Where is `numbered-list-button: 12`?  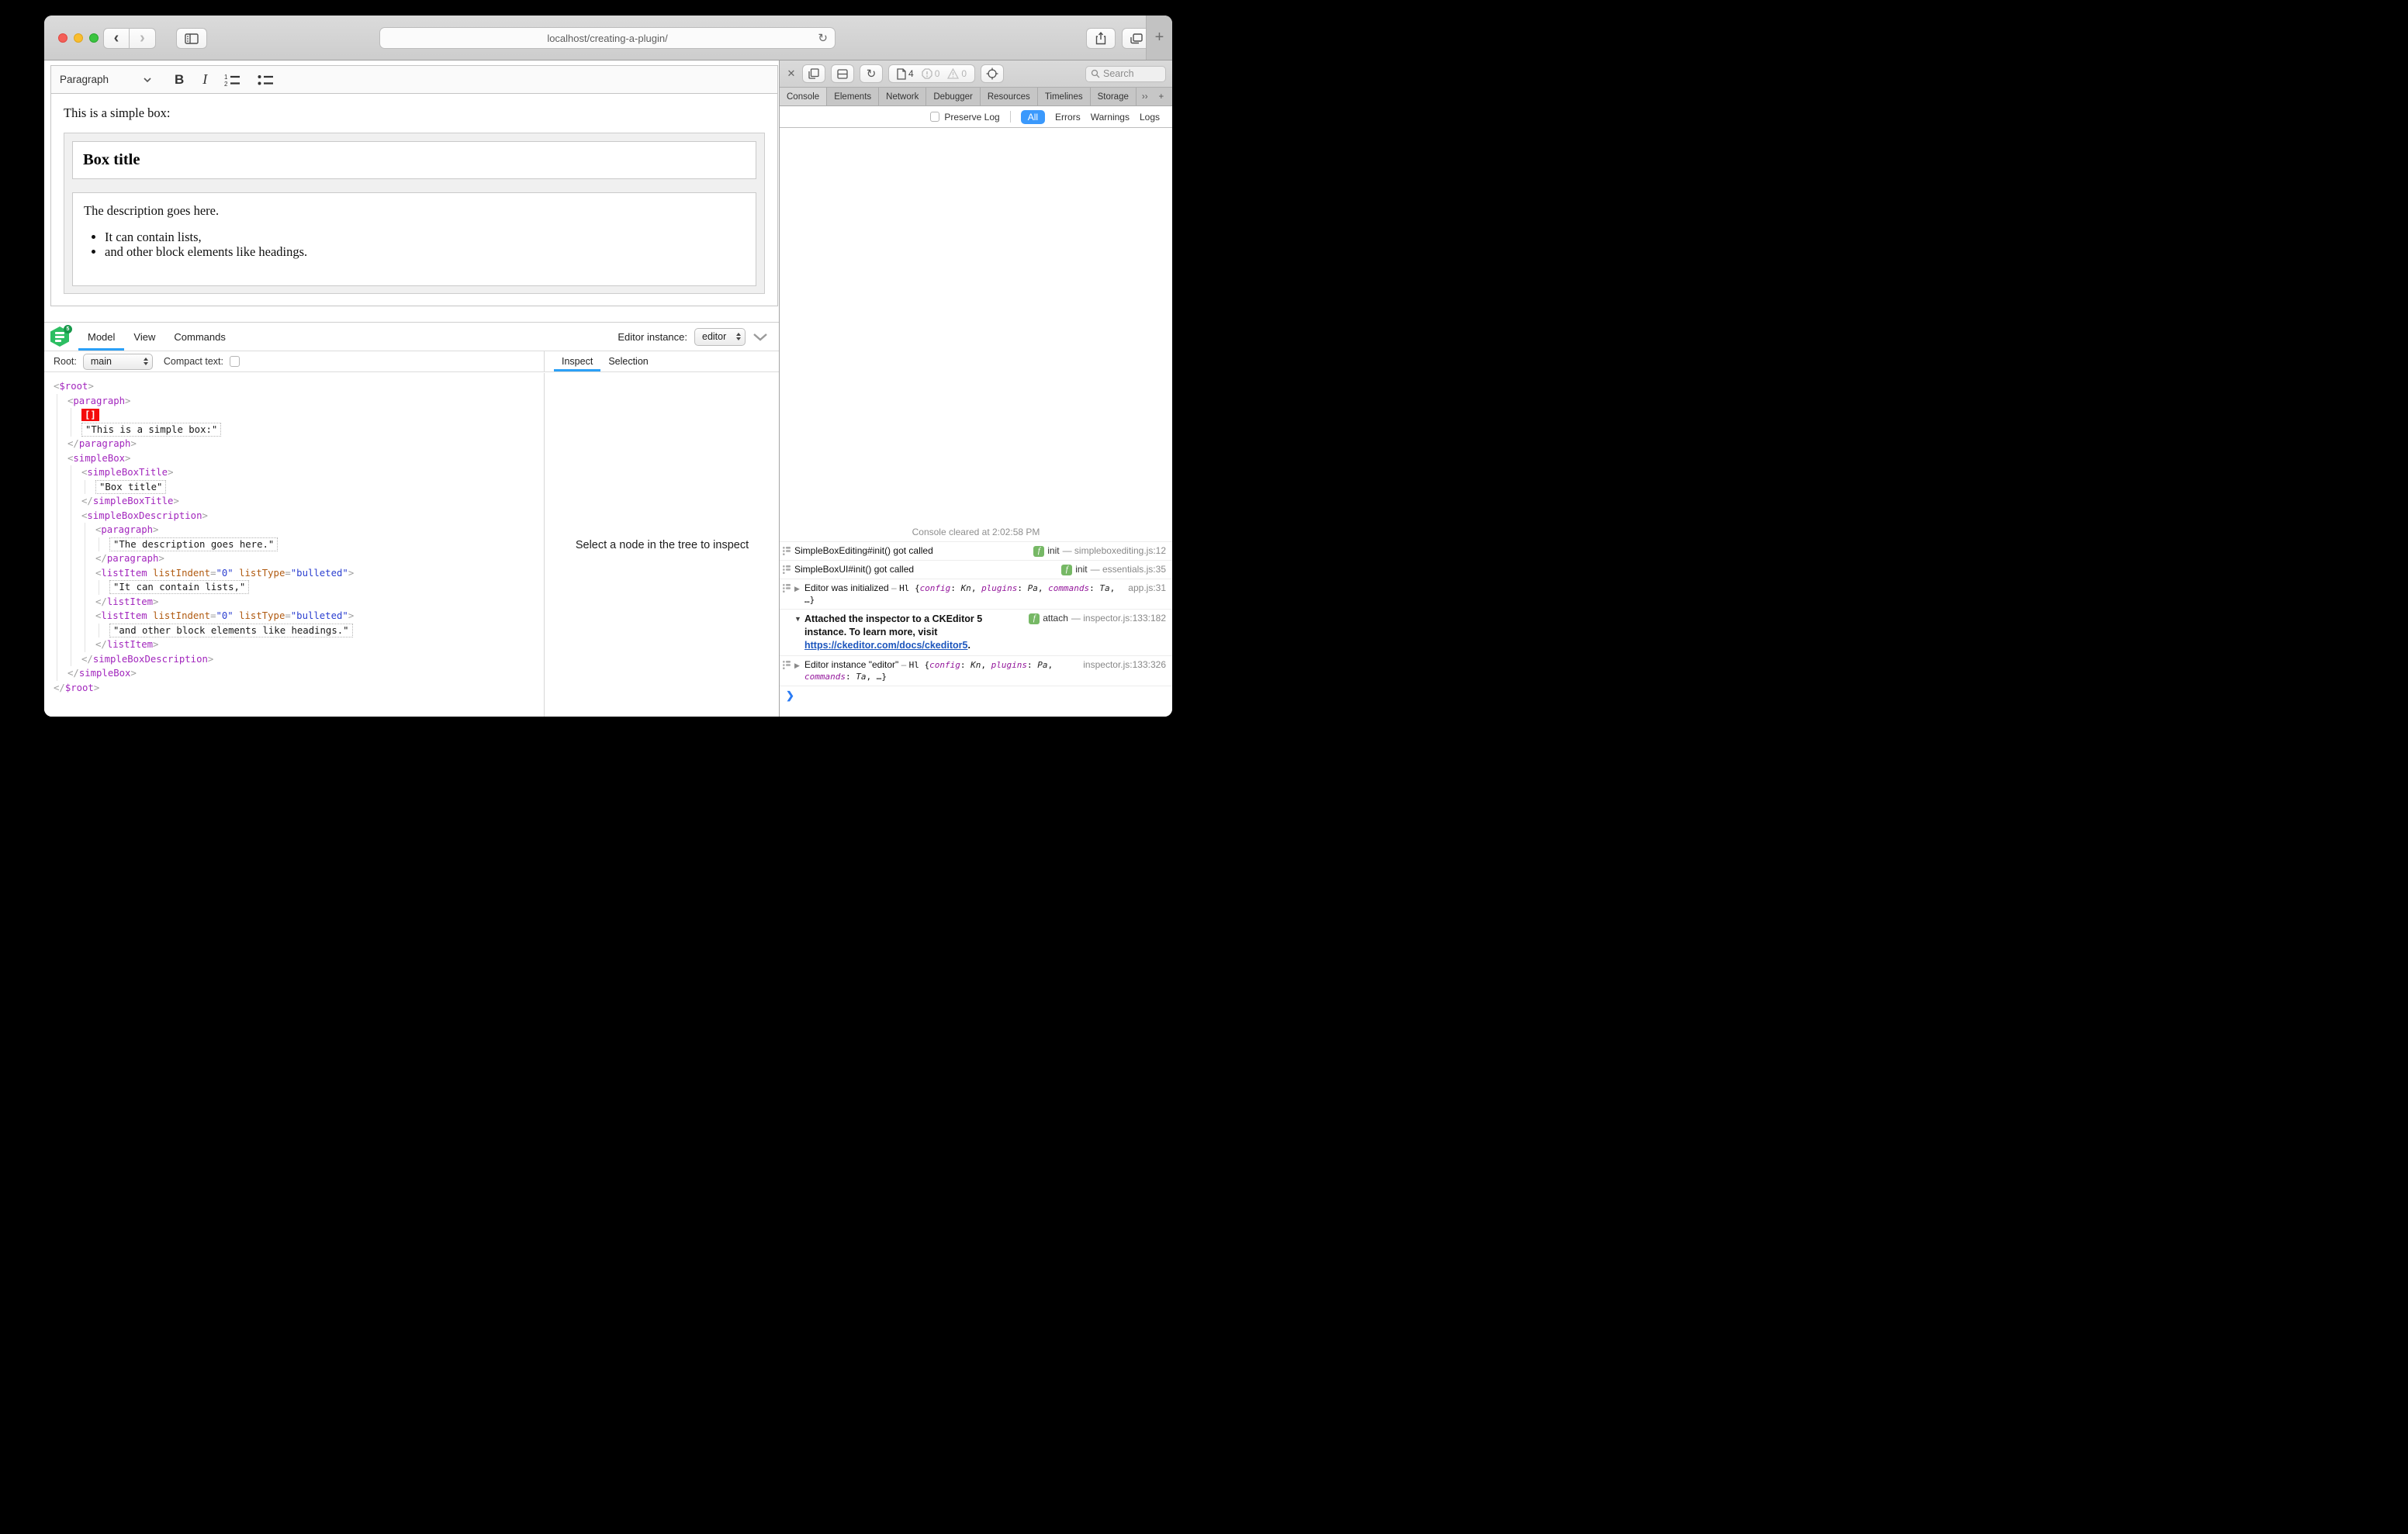
numbered-list-button: 12 is located at coordinates (232, 80).